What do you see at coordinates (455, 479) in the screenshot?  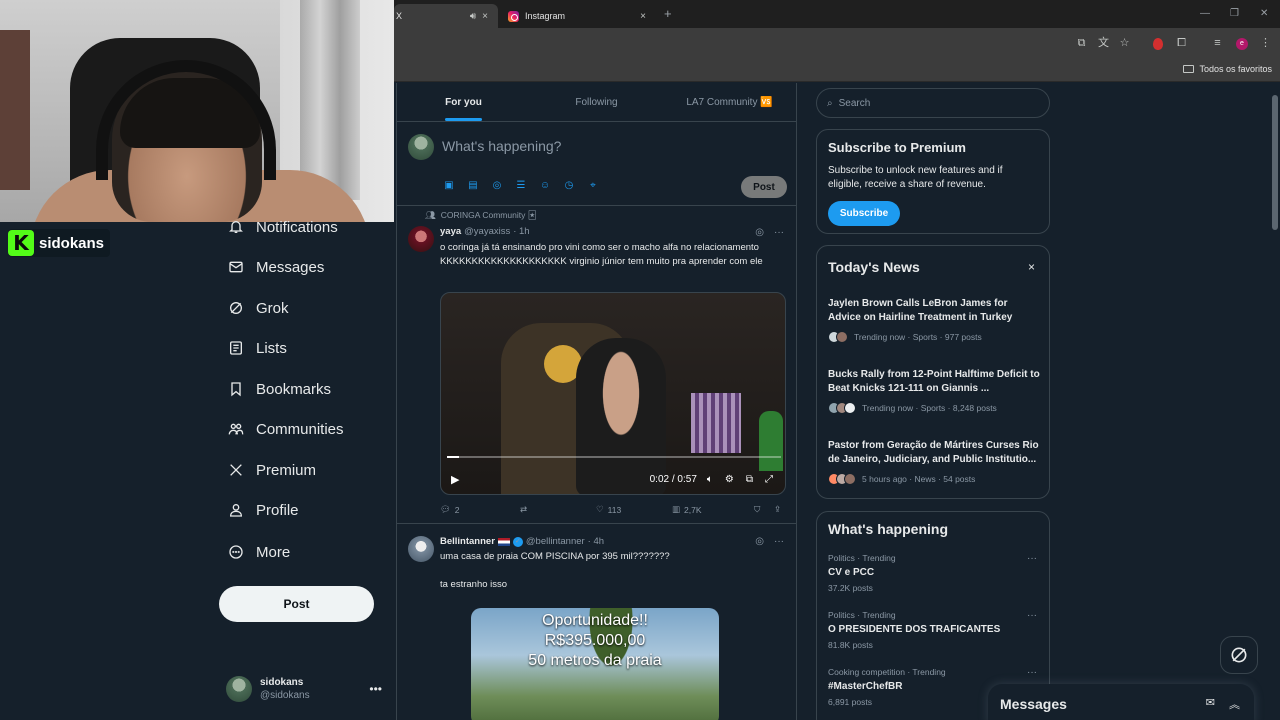 I see `play-icon: ▶` at bounding box center [455, 479].